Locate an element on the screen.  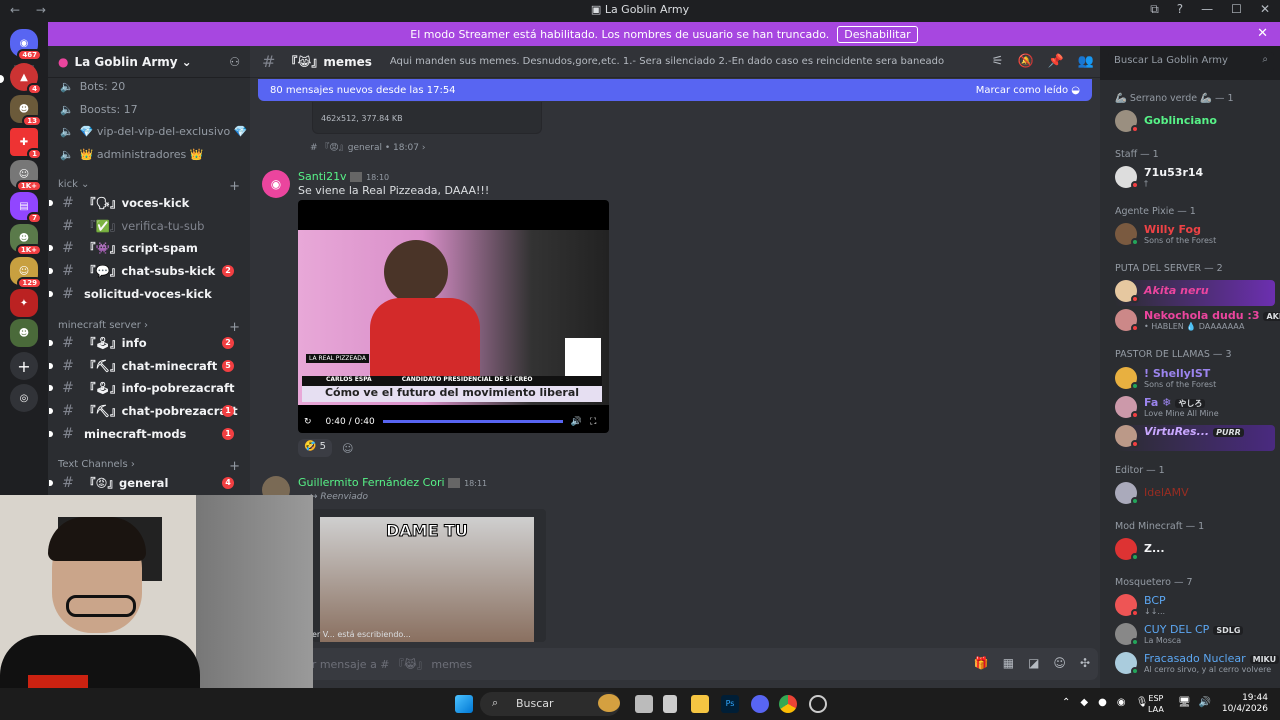
add-server-icon: + is located at coordinates (24, 366).